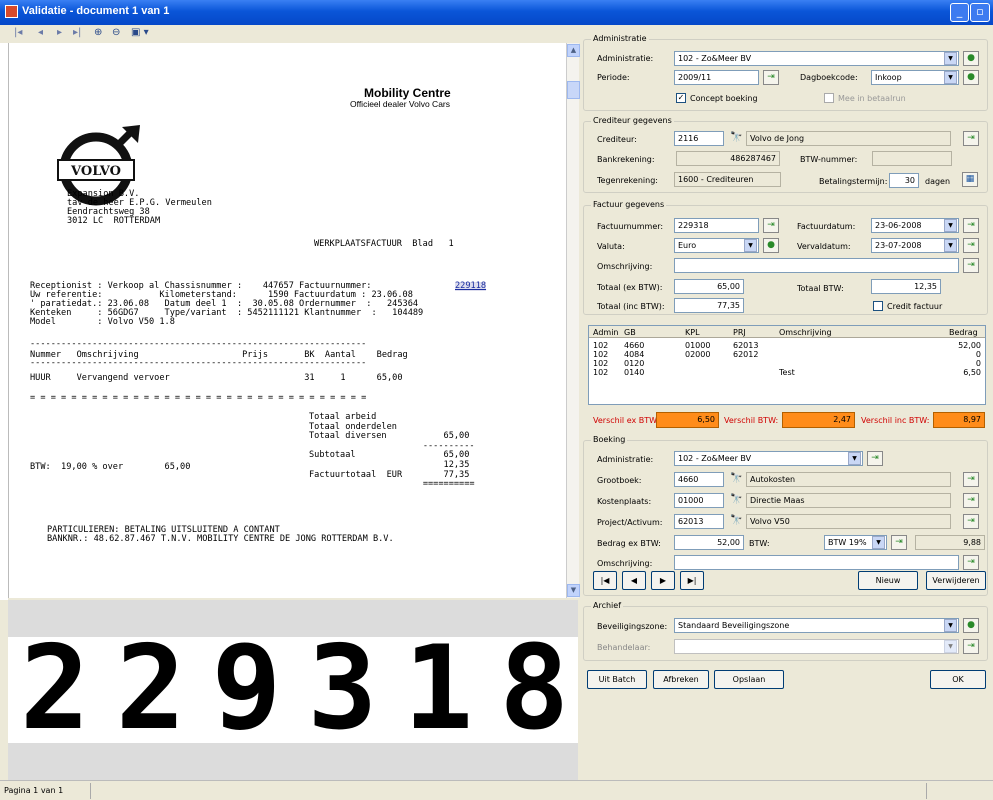 This screenshot has width=993, height=800. Describe the element at coordinates (963, 332) in the screenshot. I see `grid-header-bedrag: Bedrag` at that location.